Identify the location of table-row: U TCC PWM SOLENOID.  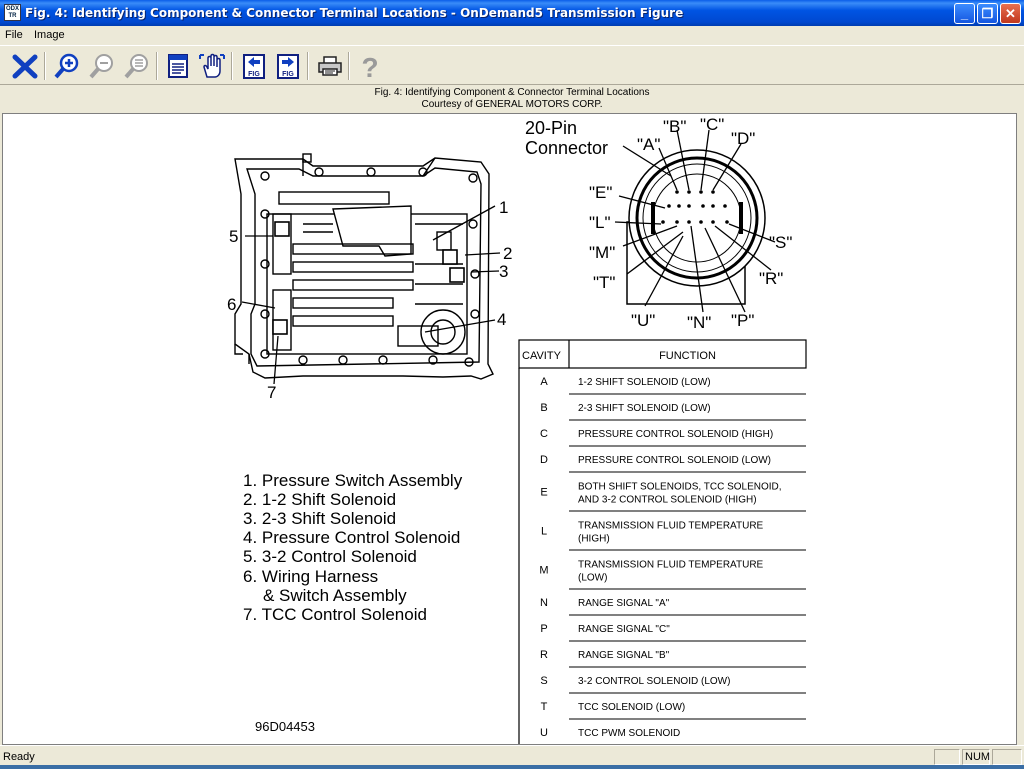
(610, 733).